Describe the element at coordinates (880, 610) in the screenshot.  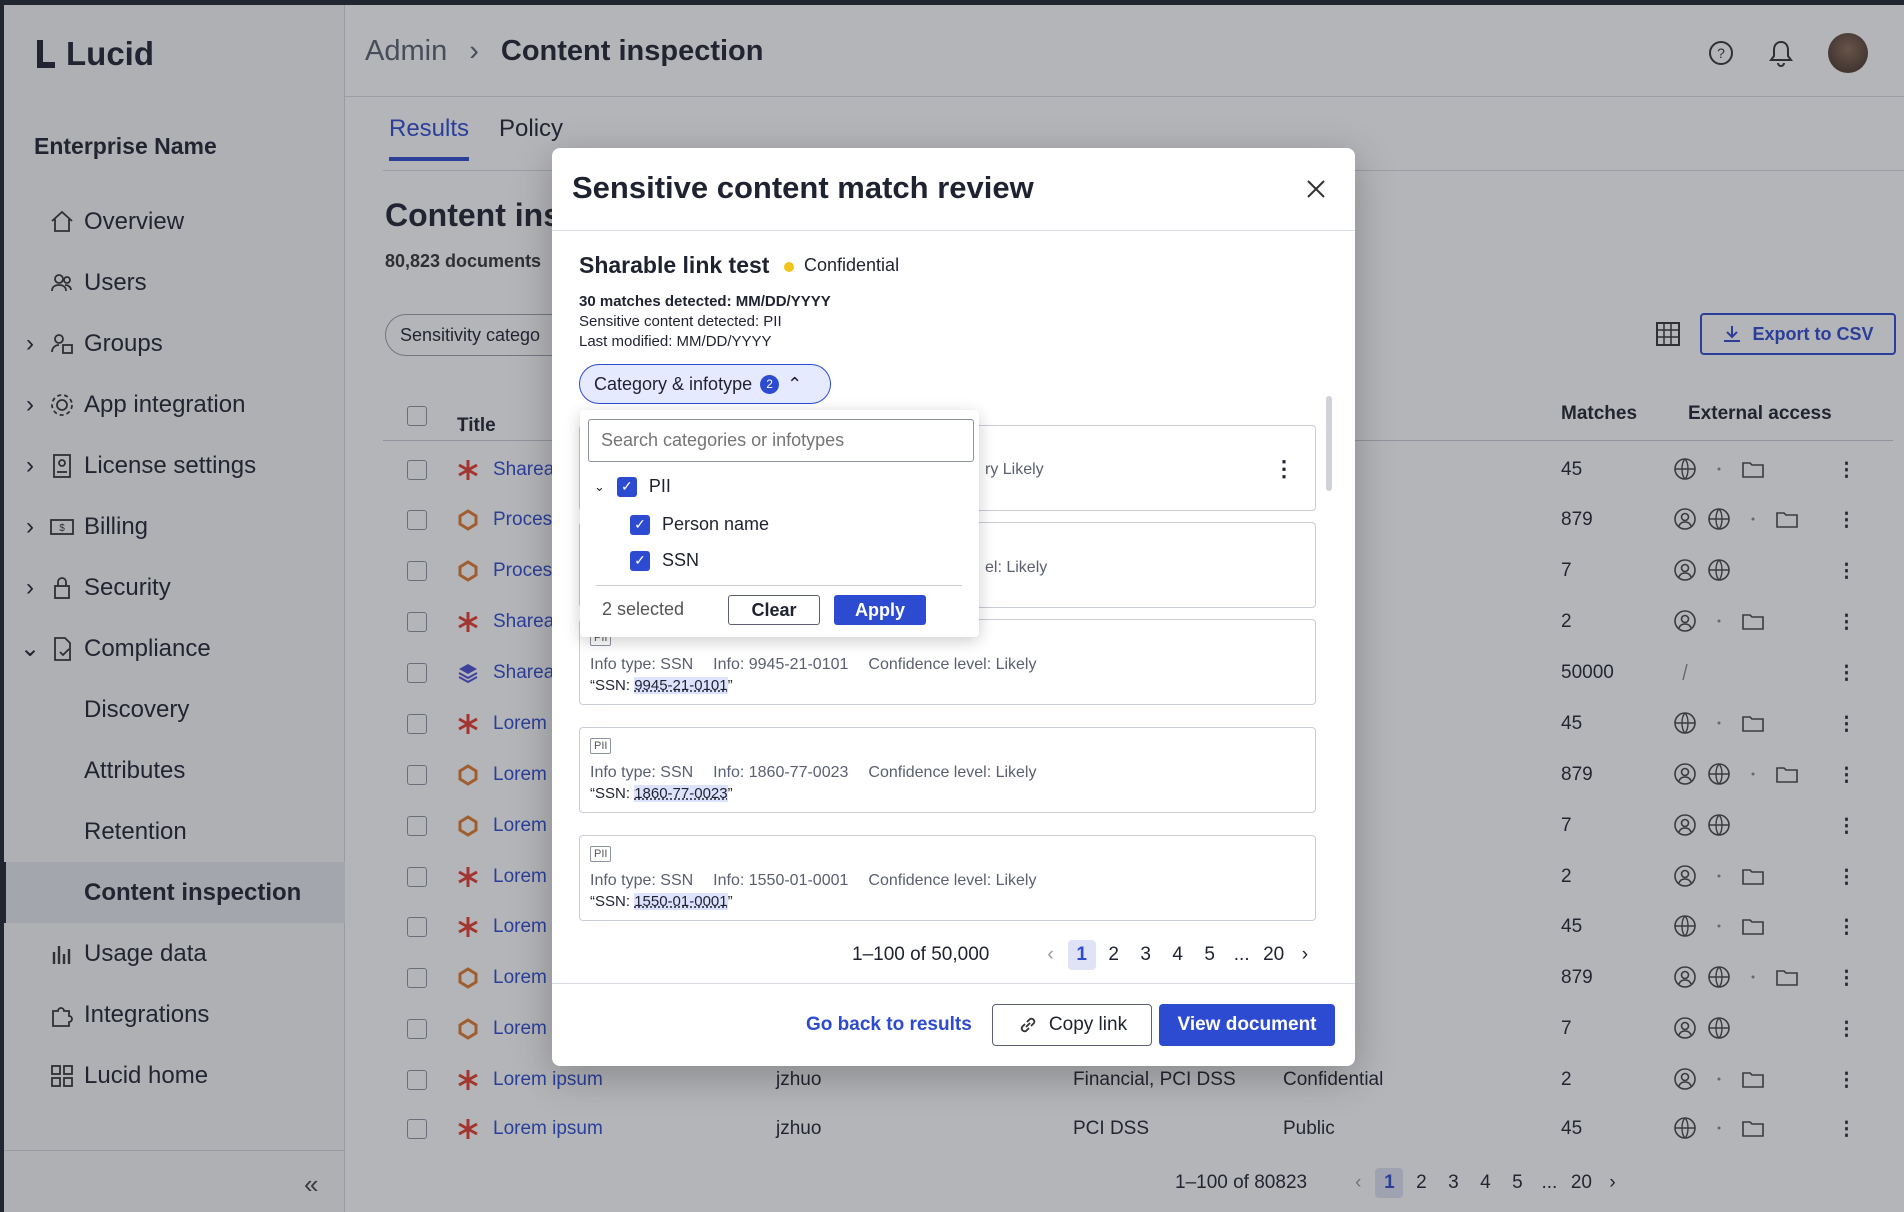
I see `apply-button: Apply` at that location.